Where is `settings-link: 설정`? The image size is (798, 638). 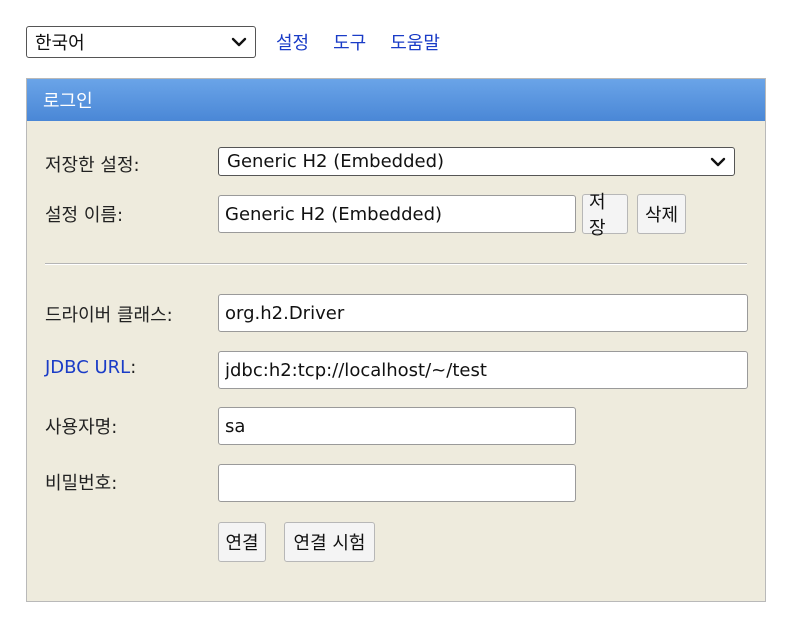 settings-link: 설정 is located at coordinates (292, 42).